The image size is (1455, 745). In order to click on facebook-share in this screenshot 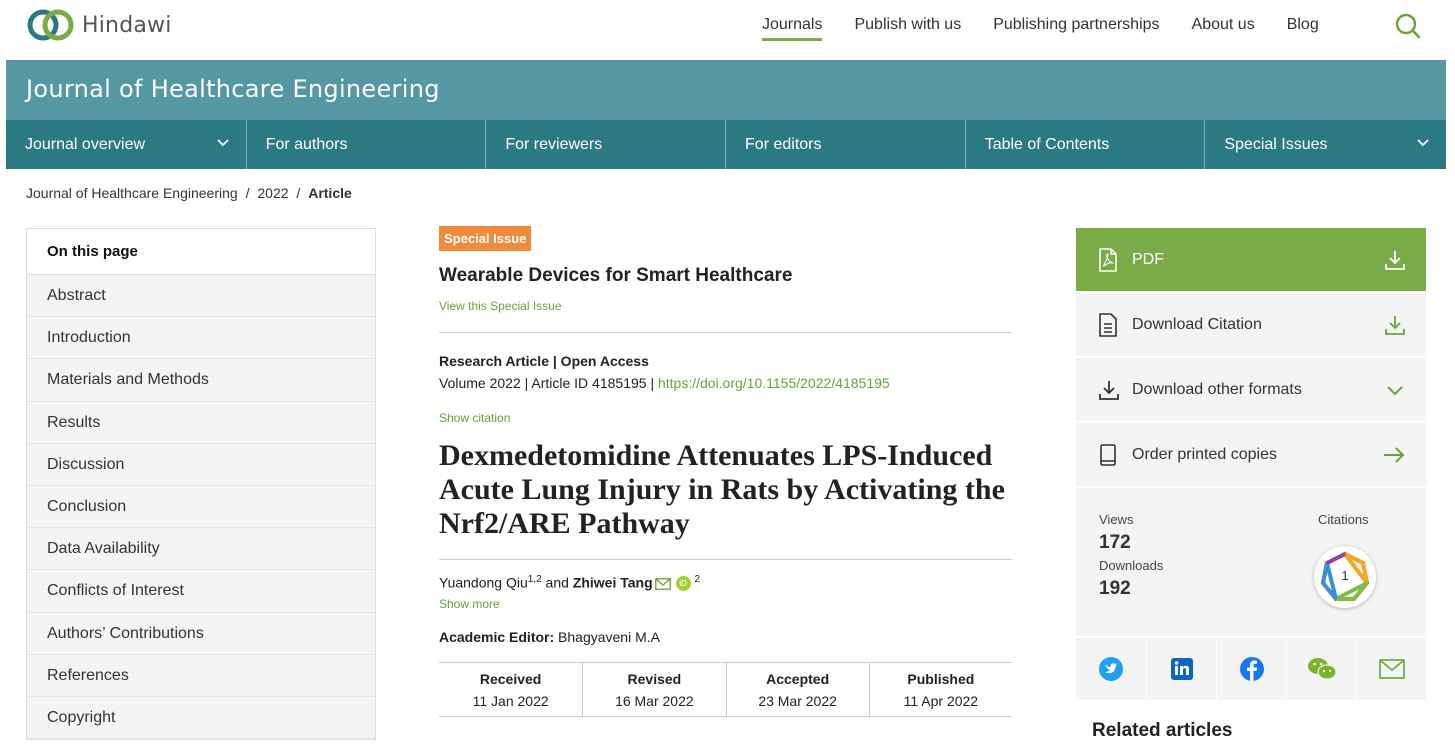, I will do `click(1251, 669)`.